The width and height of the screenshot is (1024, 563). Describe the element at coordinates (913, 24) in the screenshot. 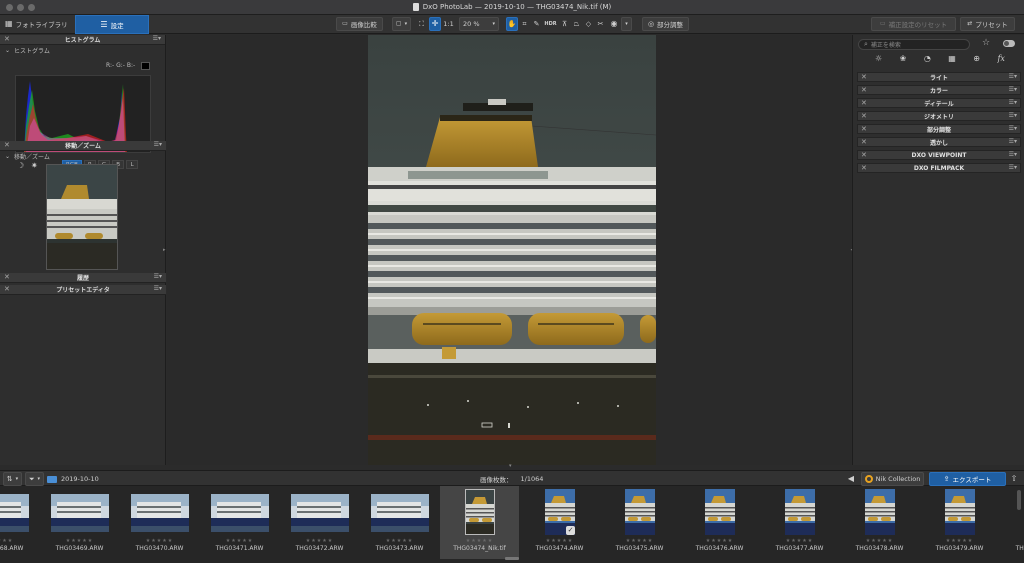

I see `reset-corrections-button: ▭ 補正設定のリセット` at that location.